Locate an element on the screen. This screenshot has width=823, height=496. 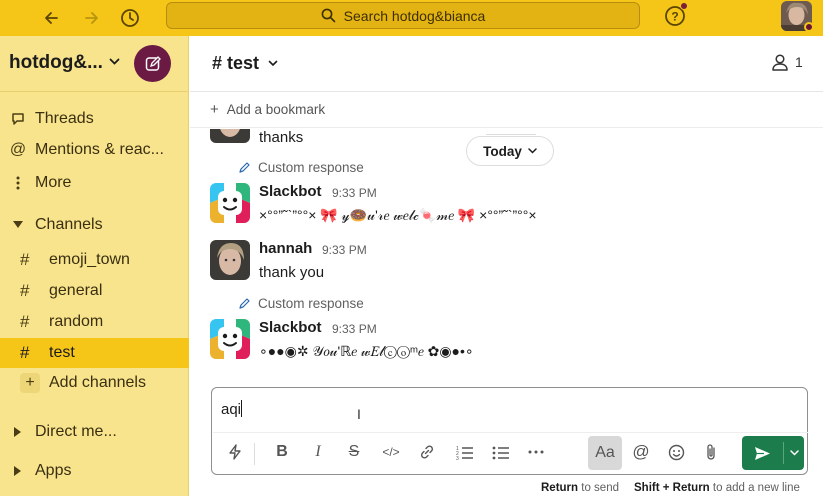
at-icon: @ is located at coordinates (18, 149).